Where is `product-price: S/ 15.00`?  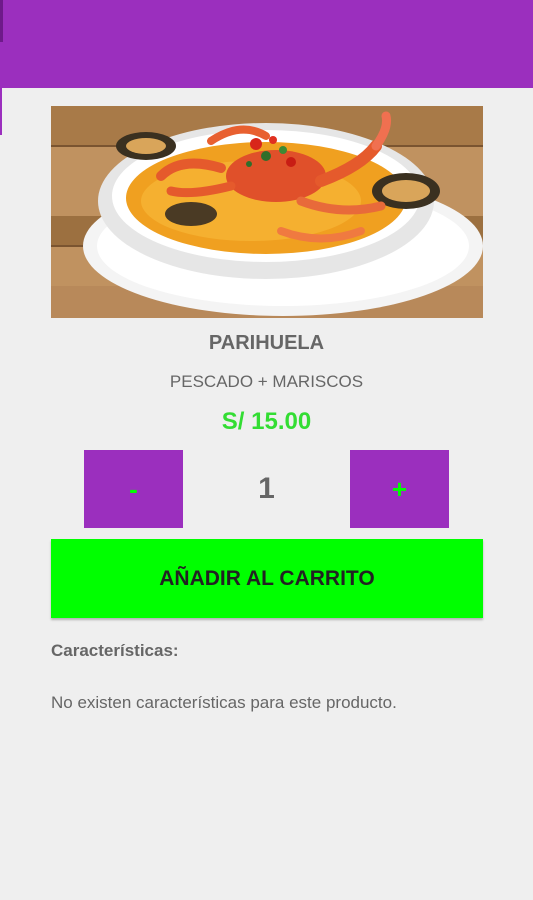 product-price: S/ 15.00 is located at coordinates (266, 421).